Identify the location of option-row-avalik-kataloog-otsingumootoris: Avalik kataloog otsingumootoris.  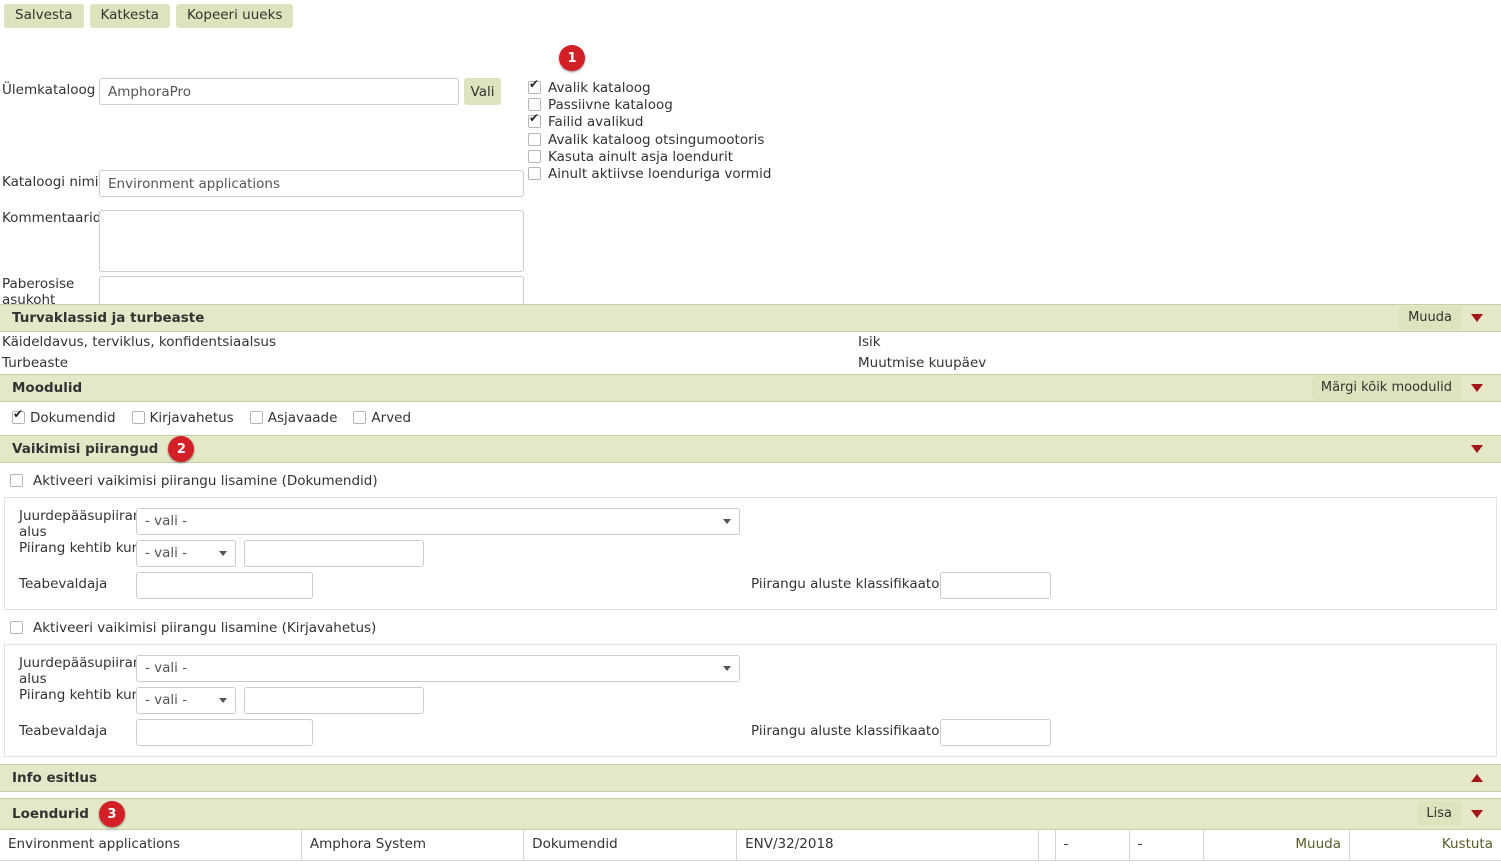
(649, 140).